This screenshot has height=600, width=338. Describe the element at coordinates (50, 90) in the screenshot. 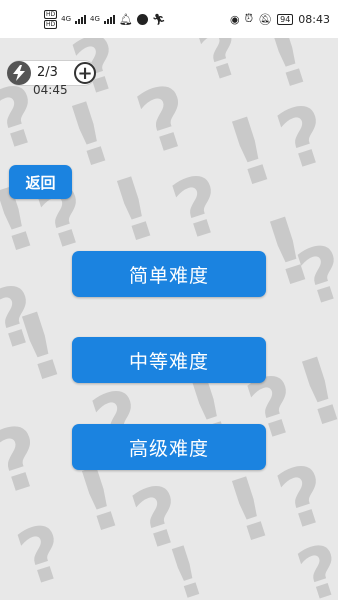

I see `energy-timer: 04:45` at that location.